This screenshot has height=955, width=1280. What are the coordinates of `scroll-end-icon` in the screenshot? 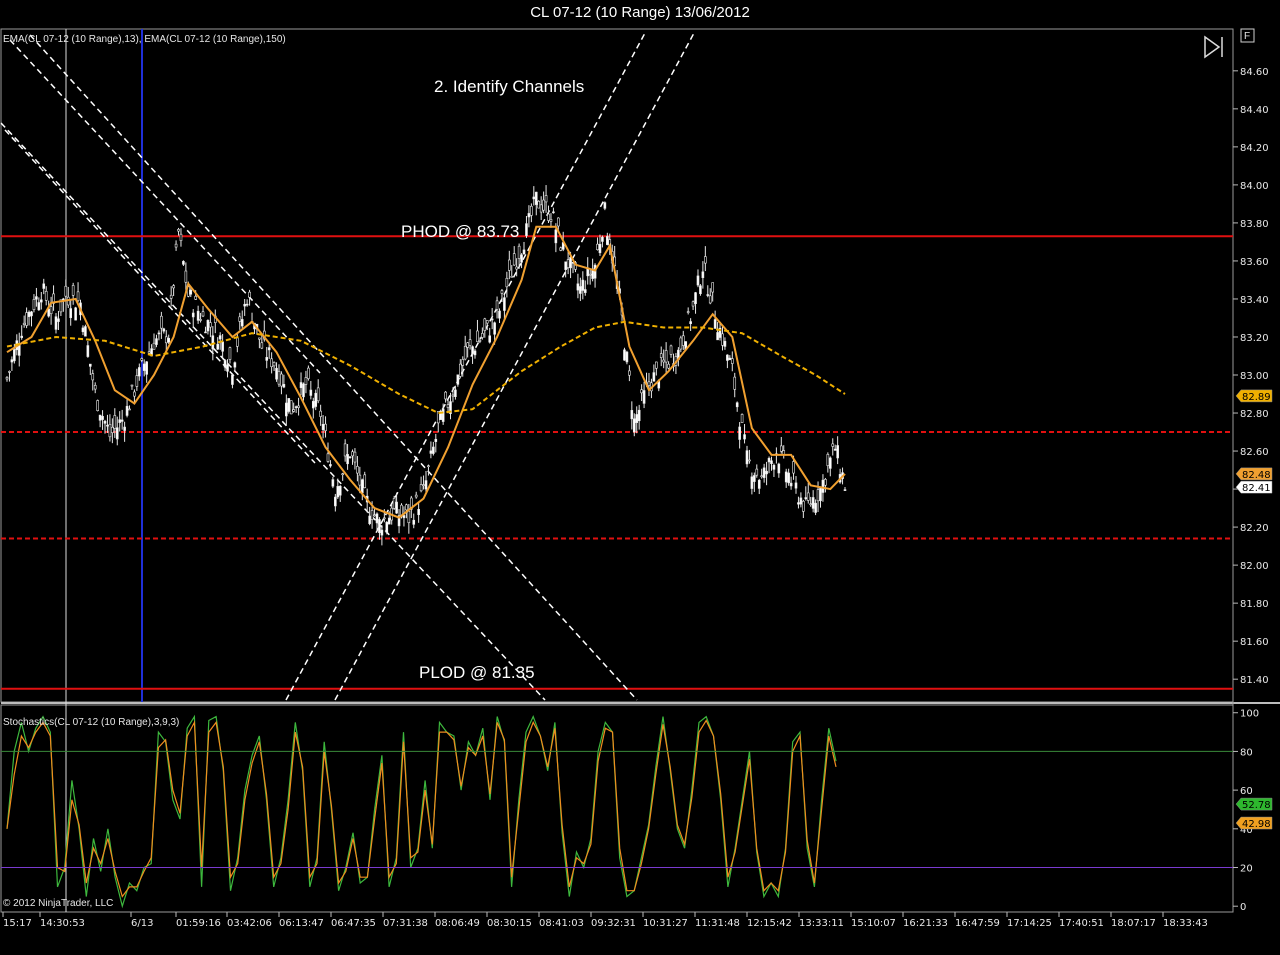 It's located at (1213, 47).